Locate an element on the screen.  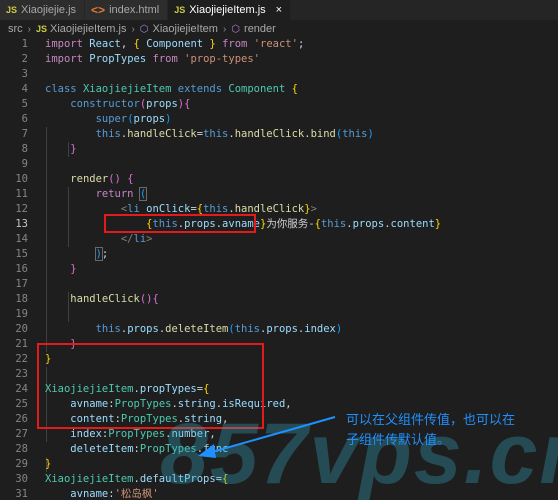
line-number: 27 is located at coordinates (21, 434).